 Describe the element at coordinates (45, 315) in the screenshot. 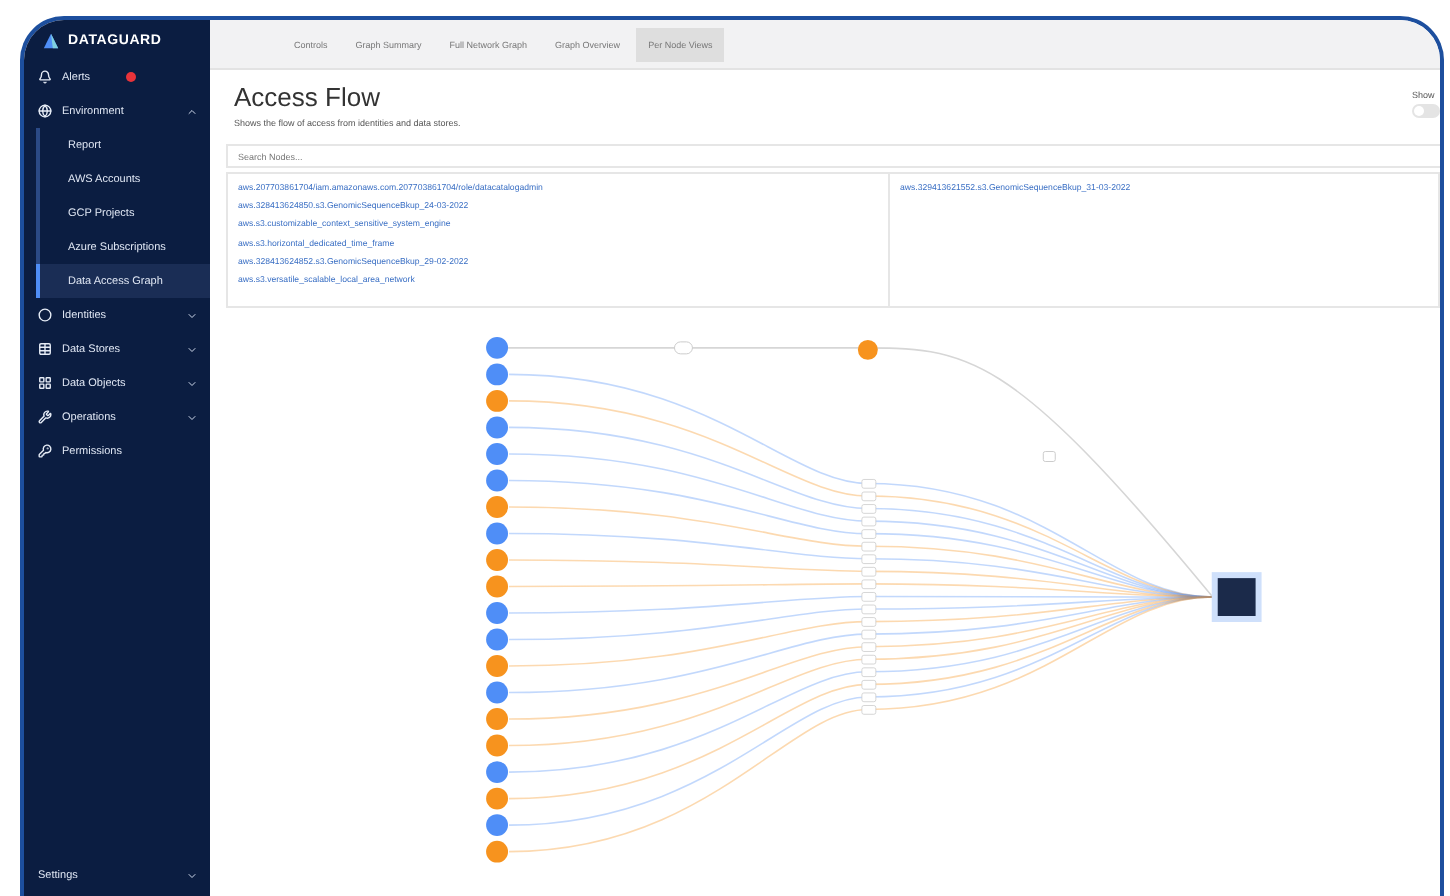

I see `circle-icon` at that location.